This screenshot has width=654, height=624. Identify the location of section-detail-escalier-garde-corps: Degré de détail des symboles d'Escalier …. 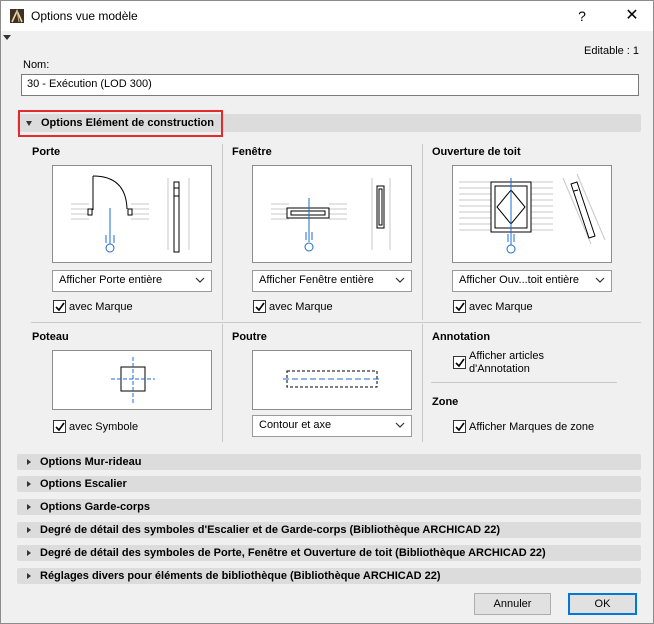
(329, 530).